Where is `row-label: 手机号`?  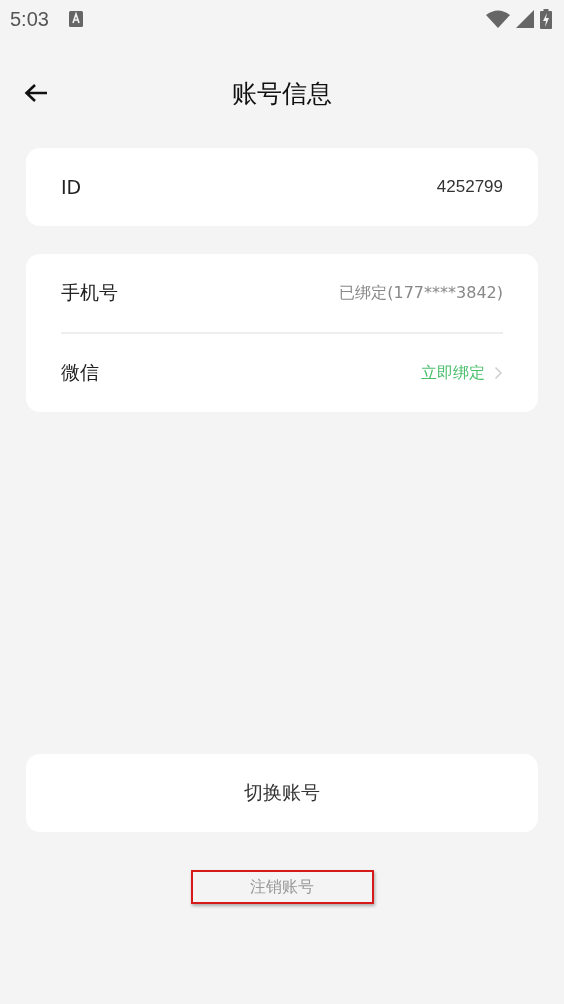
row-label: 手机号 is located at coordinates (89, 292).